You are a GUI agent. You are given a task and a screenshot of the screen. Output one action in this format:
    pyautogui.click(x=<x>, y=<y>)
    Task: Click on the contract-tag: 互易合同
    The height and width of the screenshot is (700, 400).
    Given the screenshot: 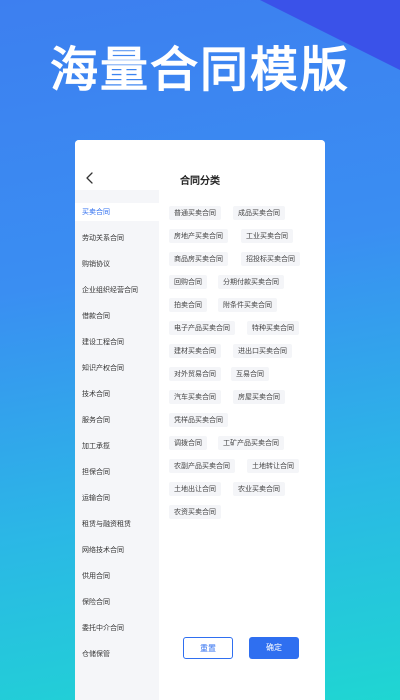 What is the action you would take?
    pyautogui.click(x=250, y=374)
    